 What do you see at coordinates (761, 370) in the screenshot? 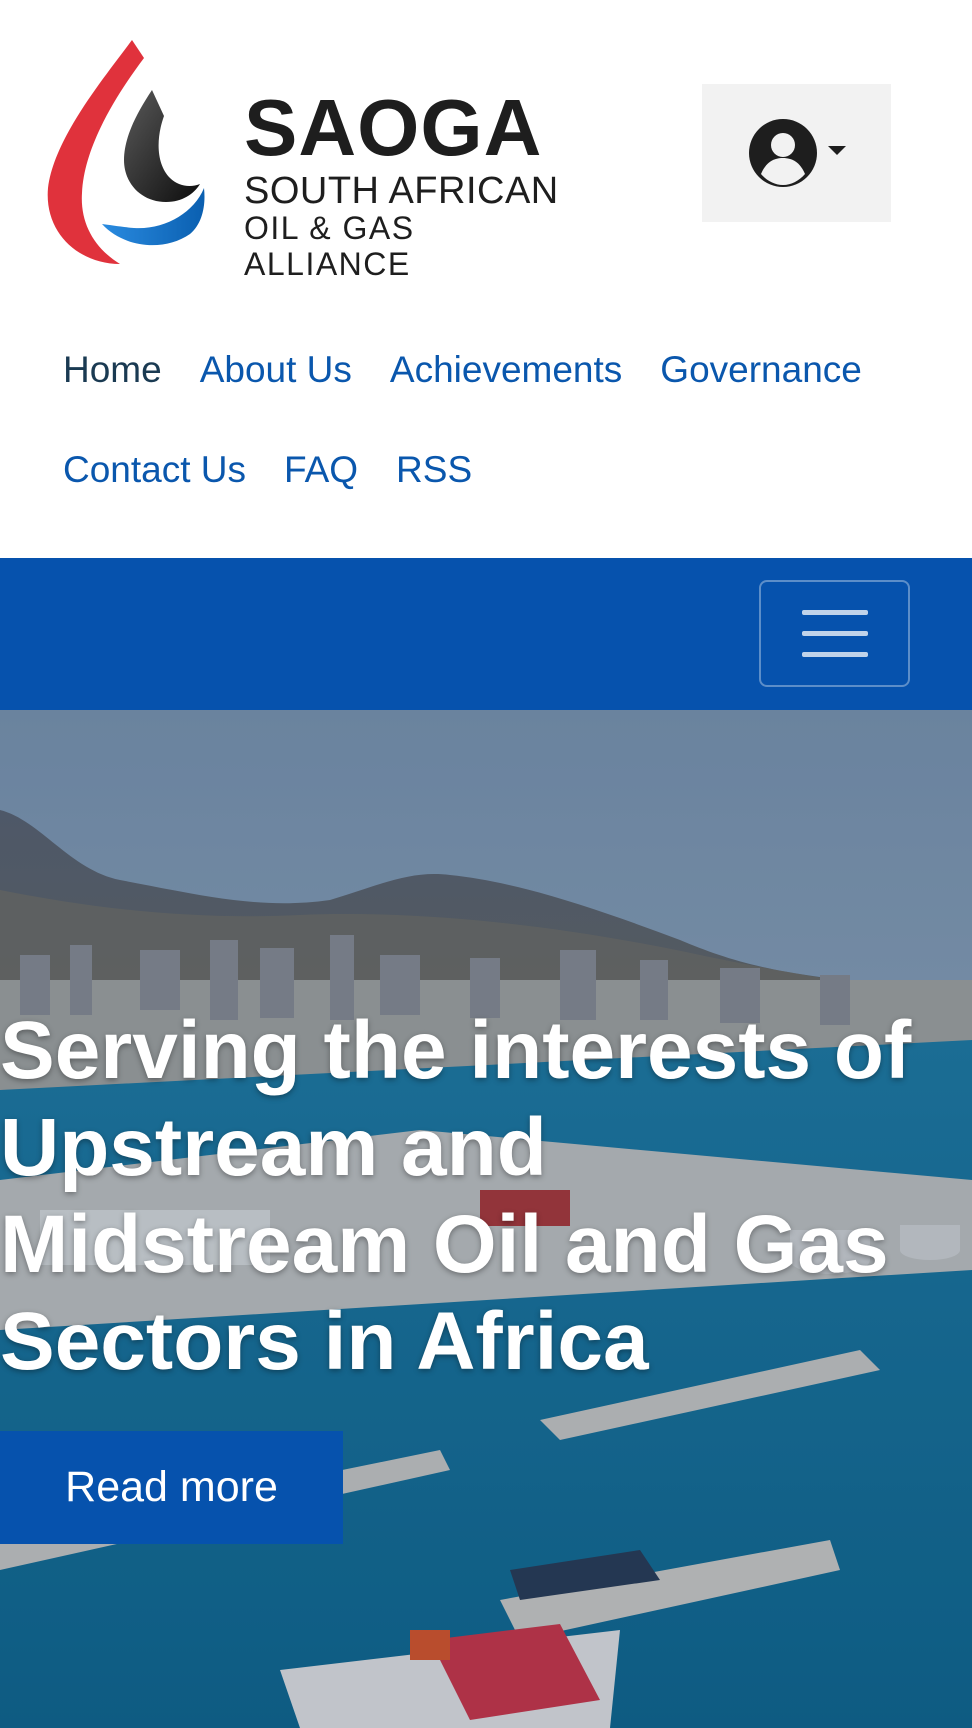
I see `nav-link-governance: Governance` at bounding box center [761, 370].